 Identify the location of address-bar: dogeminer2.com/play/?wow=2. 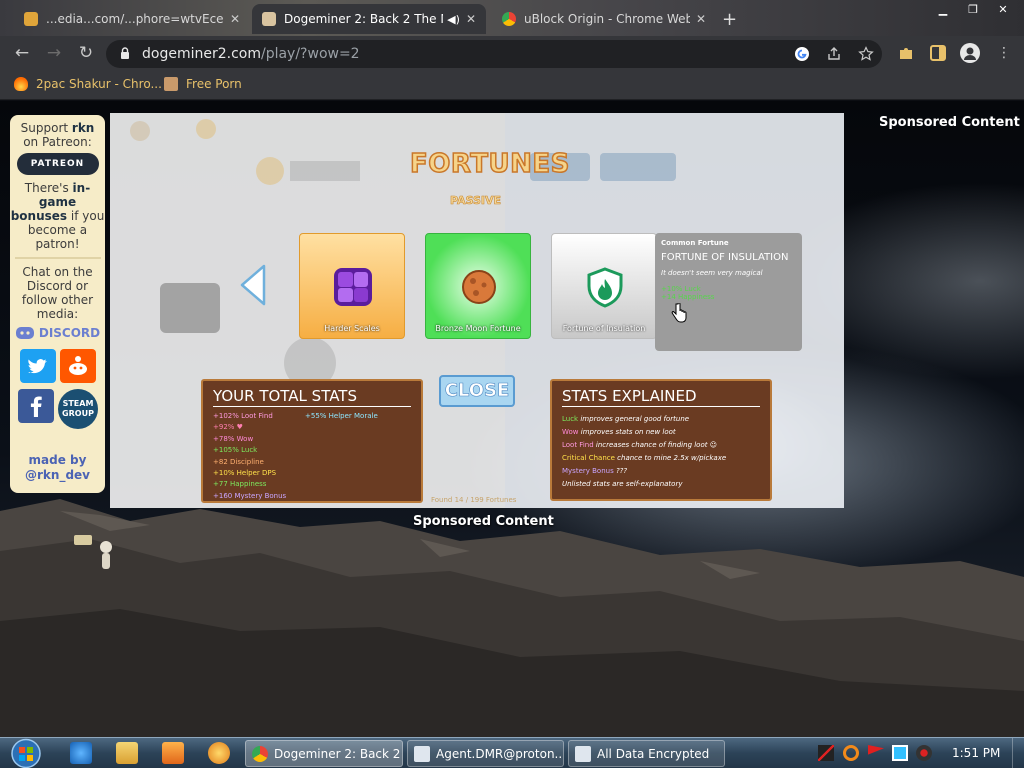
(494, 54).